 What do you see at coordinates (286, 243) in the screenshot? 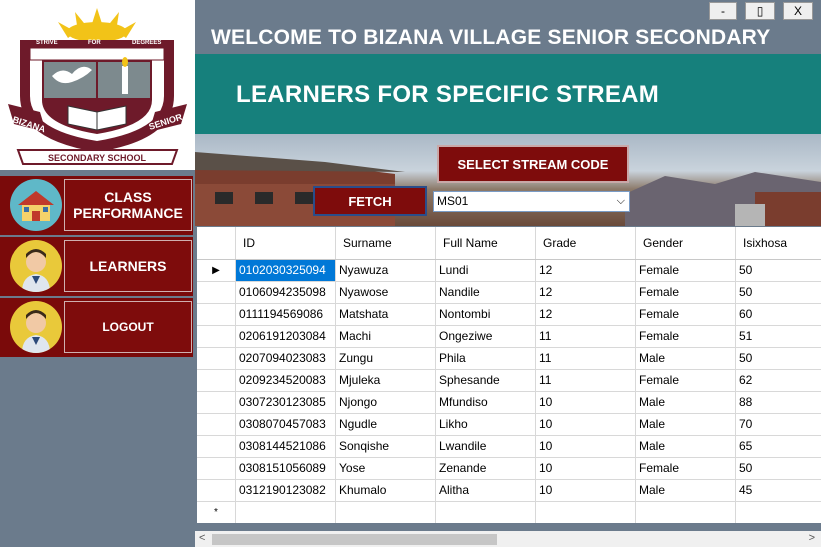
I see `column-header-id: ID` at bounding box center [286, 243].